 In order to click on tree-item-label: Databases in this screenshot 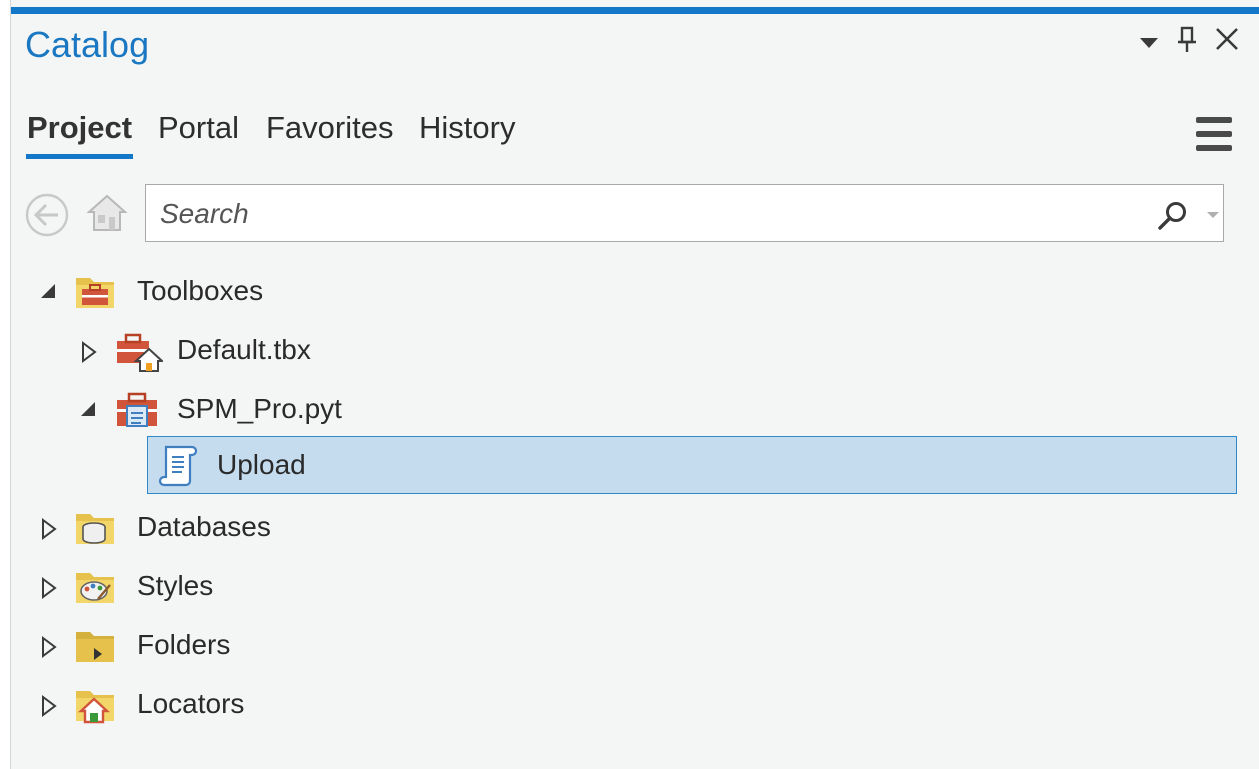, I will do `click(204, 526)`.